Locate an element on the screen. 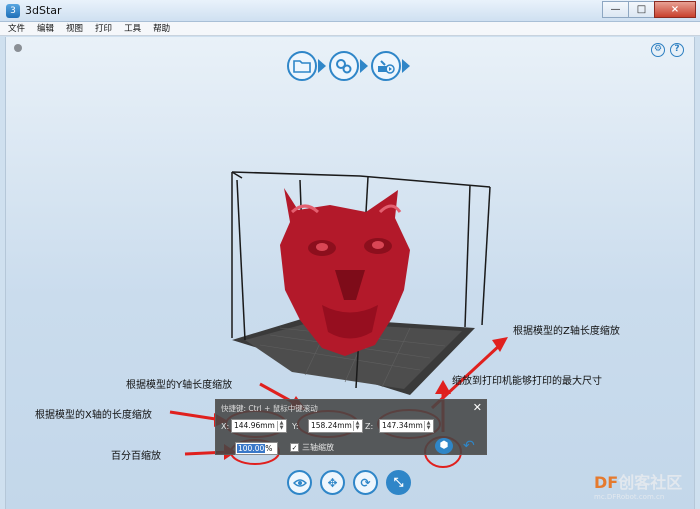 Image resolution: width=700 pixels, height=509 pixels. x-size-input: 144.96mm ▲ ▼ is located at coordinates (259, 426).